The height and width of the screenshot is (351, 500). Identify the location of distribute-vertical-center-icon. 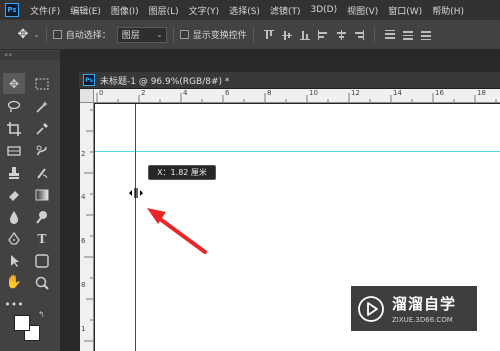
(408, 35).